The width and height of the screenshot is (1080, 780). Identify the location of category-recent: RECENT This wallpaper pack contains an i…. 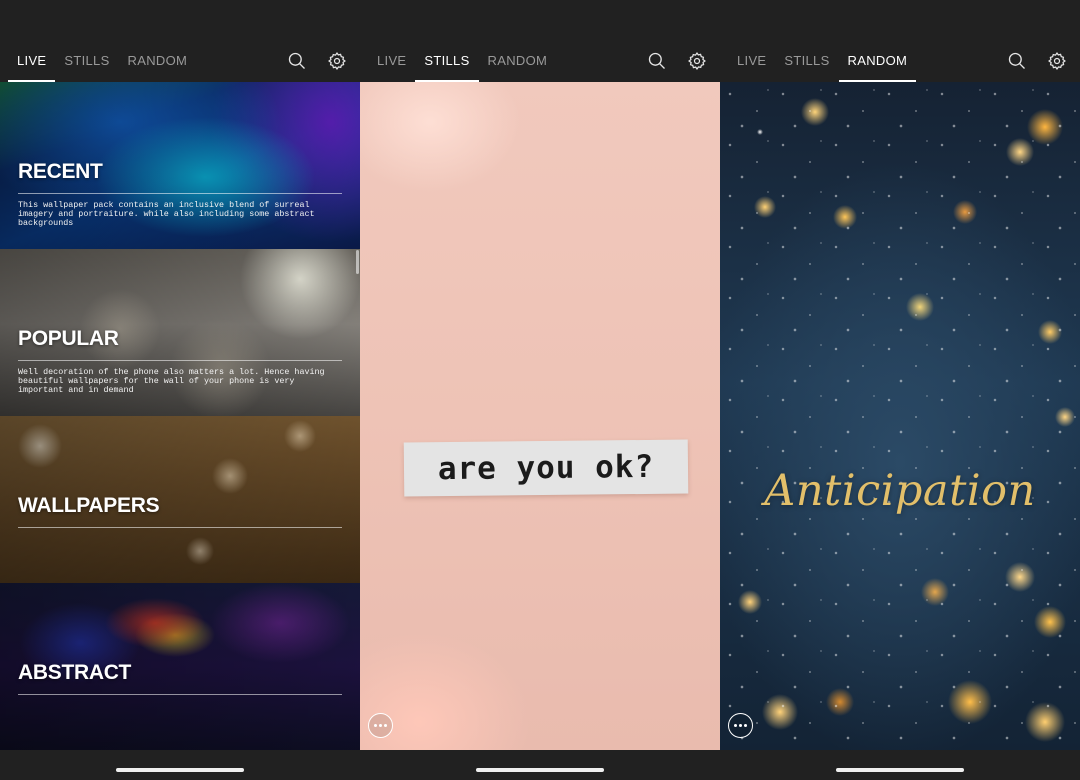
(180, 165).